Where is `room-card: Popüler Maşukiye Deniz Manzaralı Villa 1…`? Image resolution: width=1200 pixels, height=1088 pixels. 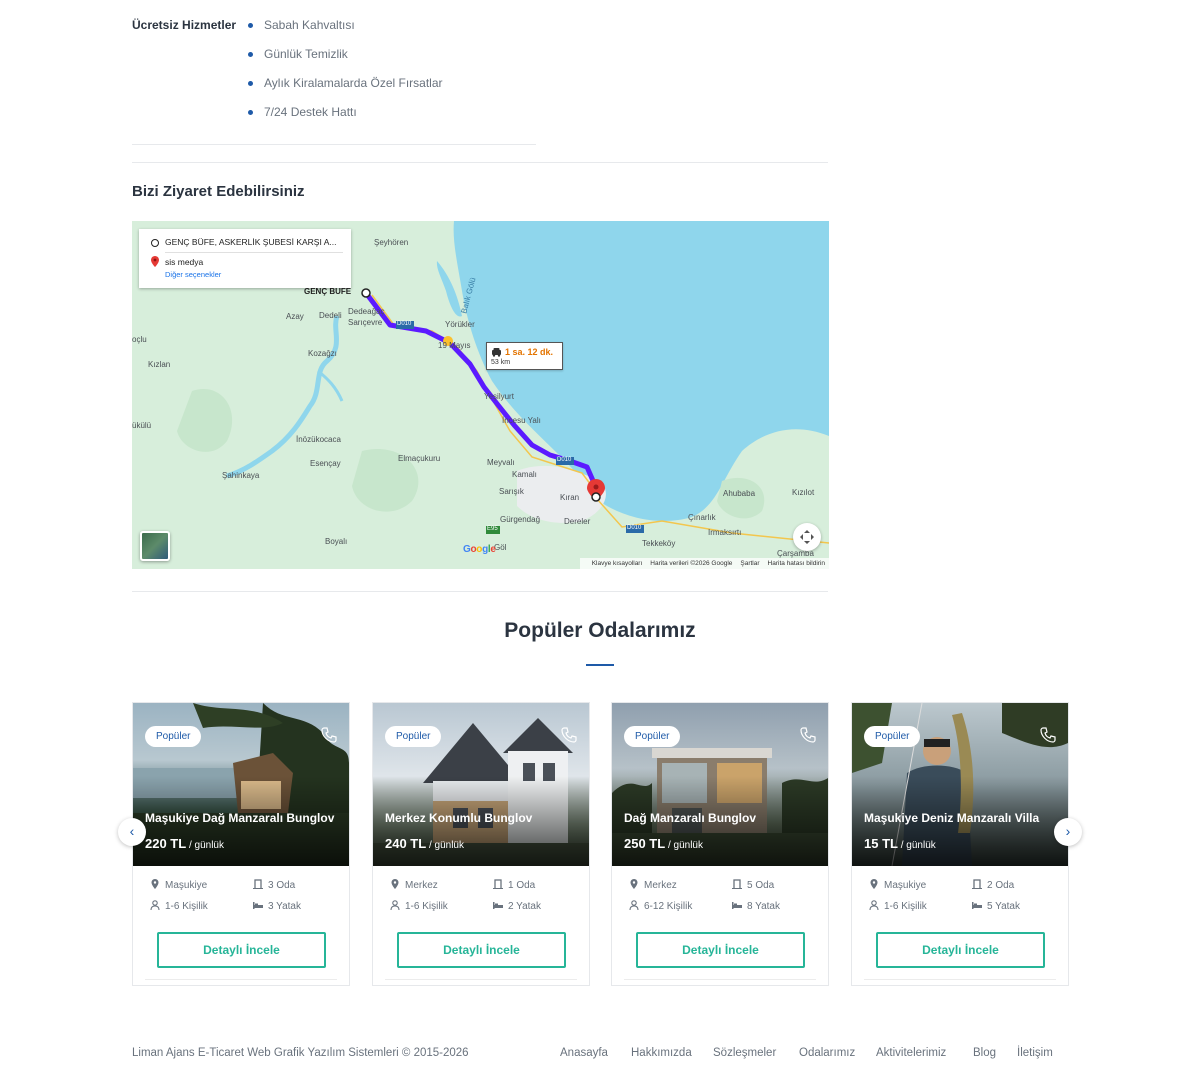 room-card: Popüler Maşukiye Deniz Manzaralı Villa 1… is located at coordinates (960, 844).